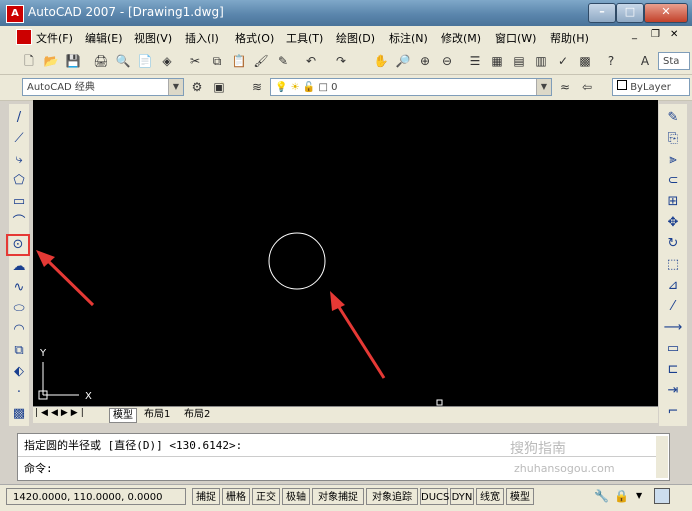 This screenshot has height=511, width=692. What do you see at coordinates (674, 34) in the screenshot?
I see `doc-close-icon: ✕` at bounding box center [674, 34].